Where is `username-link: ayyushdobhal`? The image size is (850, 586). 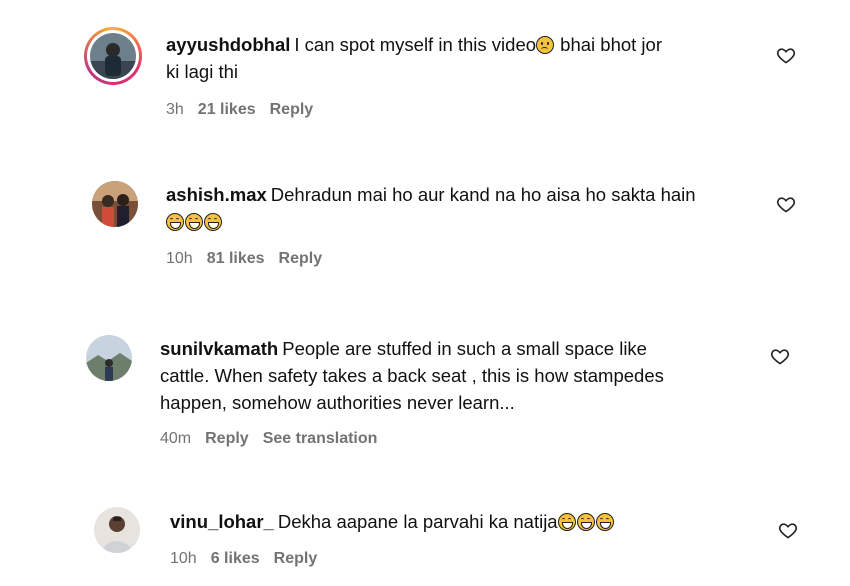
username-link: ayyushdobhal is located at coordinates (228, 44).